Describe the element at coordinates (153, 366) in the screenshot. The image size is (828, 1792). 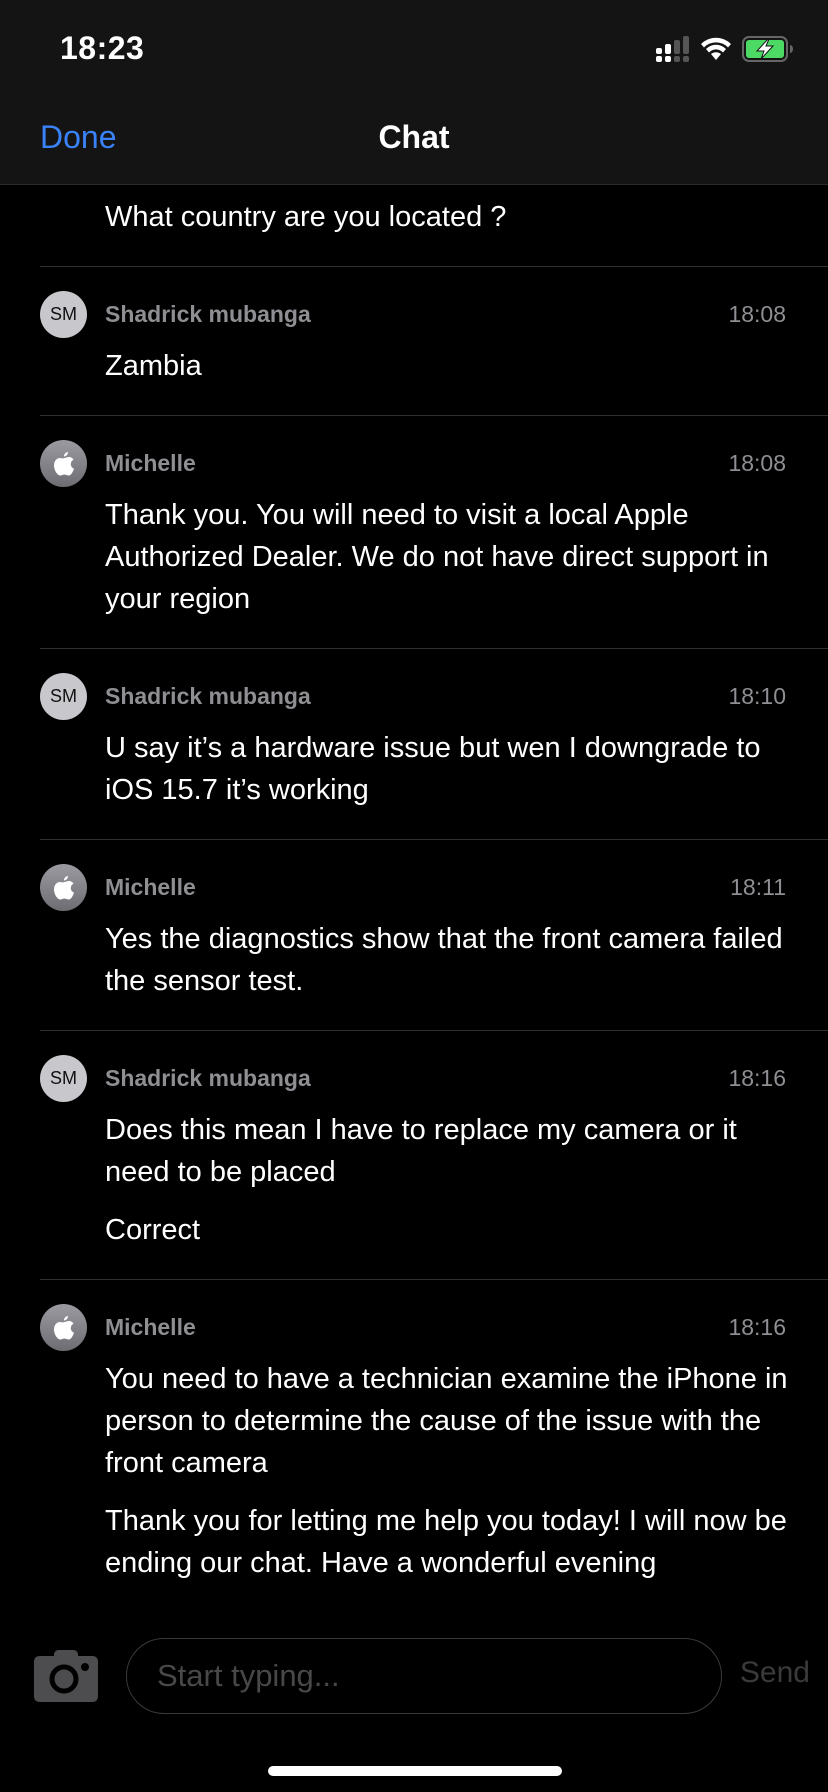
I see `message-text: Zambia` at that location.